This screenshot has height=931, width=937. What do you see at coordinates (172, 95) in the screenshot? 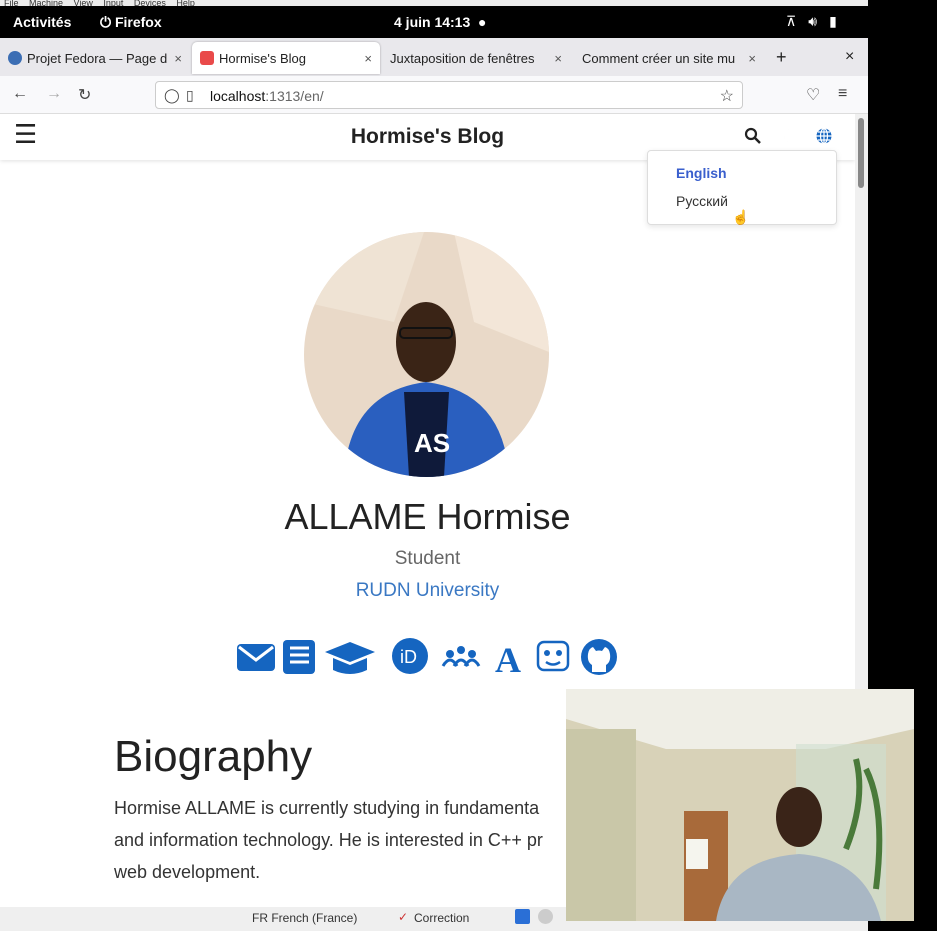
I see `shield-icon: ◯` at bounding box center [172, 95].